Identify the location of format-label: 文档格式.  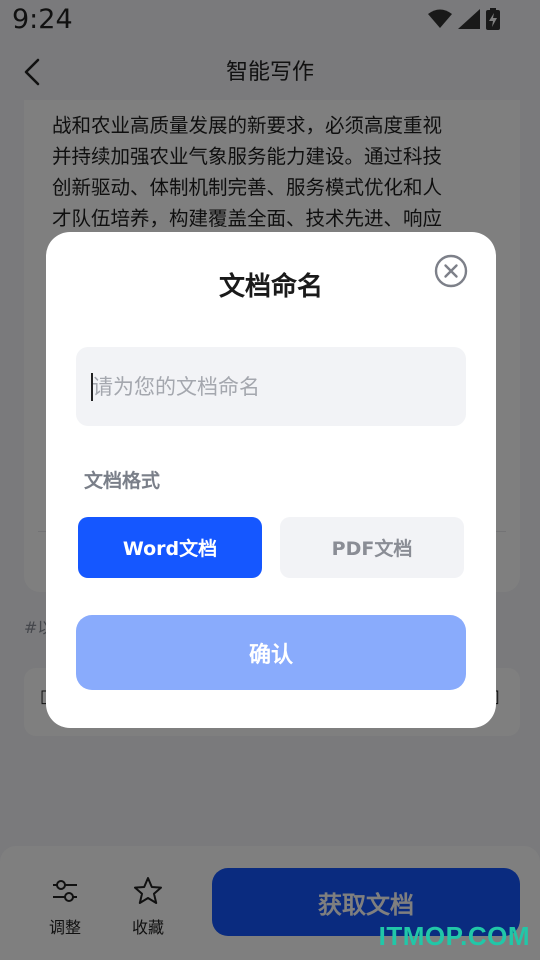
(122, 481).